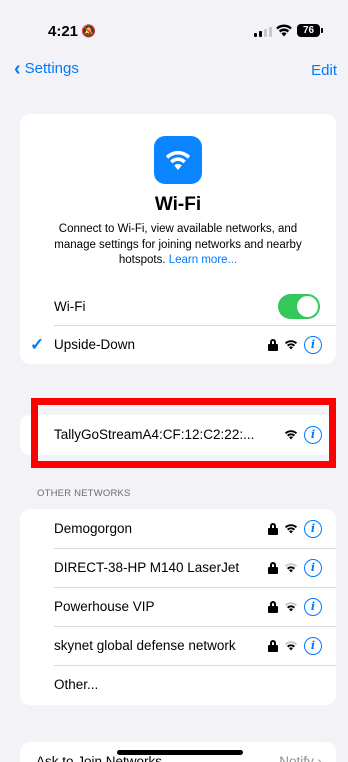  Describe the element at coordinates (99, 758) in the screenshot. I see `ask-to-join-label: Ask to Join Networks` at that location.